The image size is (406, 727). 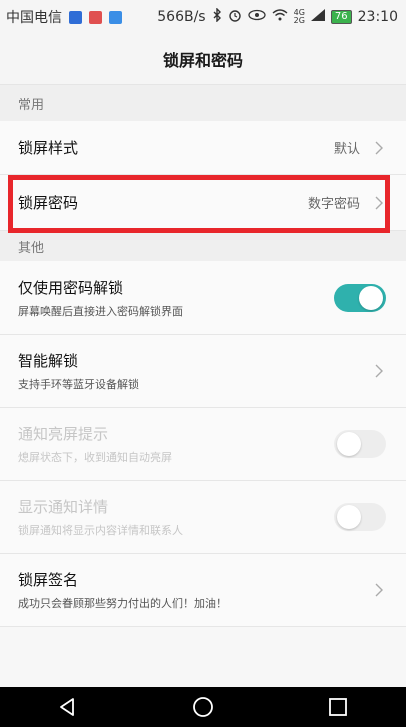 I want to click on password-only-unlock-row: 仅使用密码解锁 屏幕唤醒后直接进入密码解锁界面, so click(x=203, y=298).